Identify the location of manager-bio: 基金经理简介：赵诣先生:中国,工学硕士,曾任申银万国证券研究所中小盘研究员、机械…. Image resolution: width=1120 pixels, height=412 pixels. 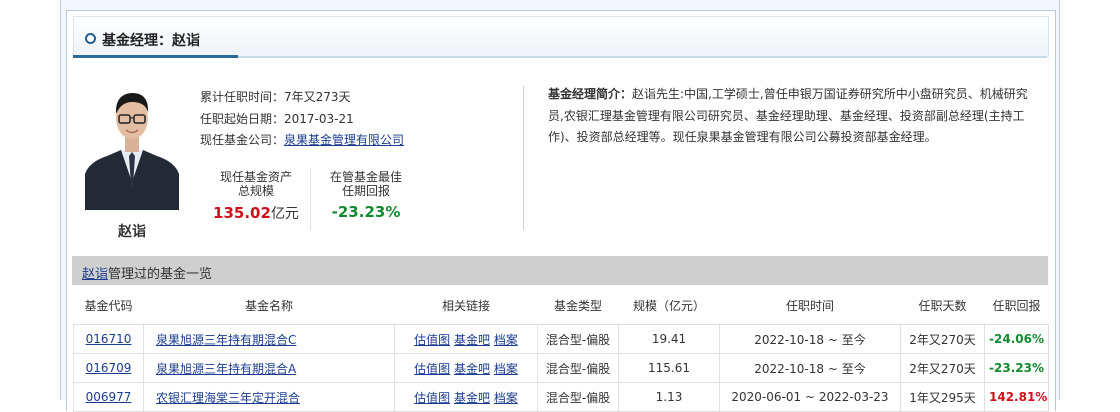
(790, 116).